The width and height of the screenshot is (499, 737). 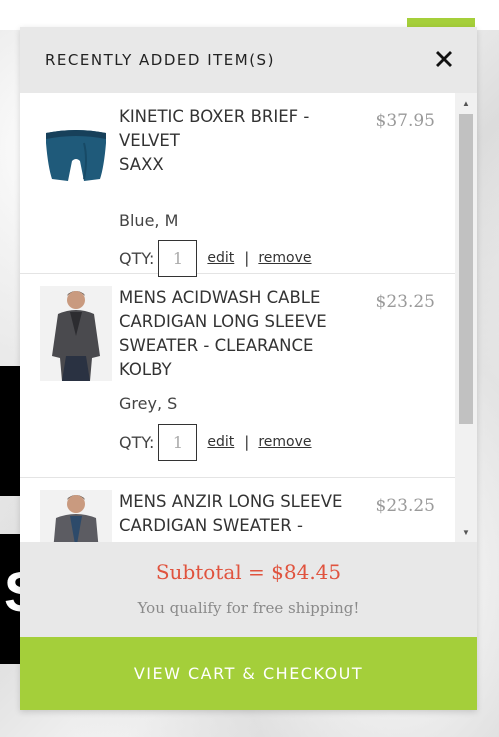 What do you see at coordinates (405, 121) in the screenshot?
I see `product-price: $37.95` at bounding box center [405, 121].